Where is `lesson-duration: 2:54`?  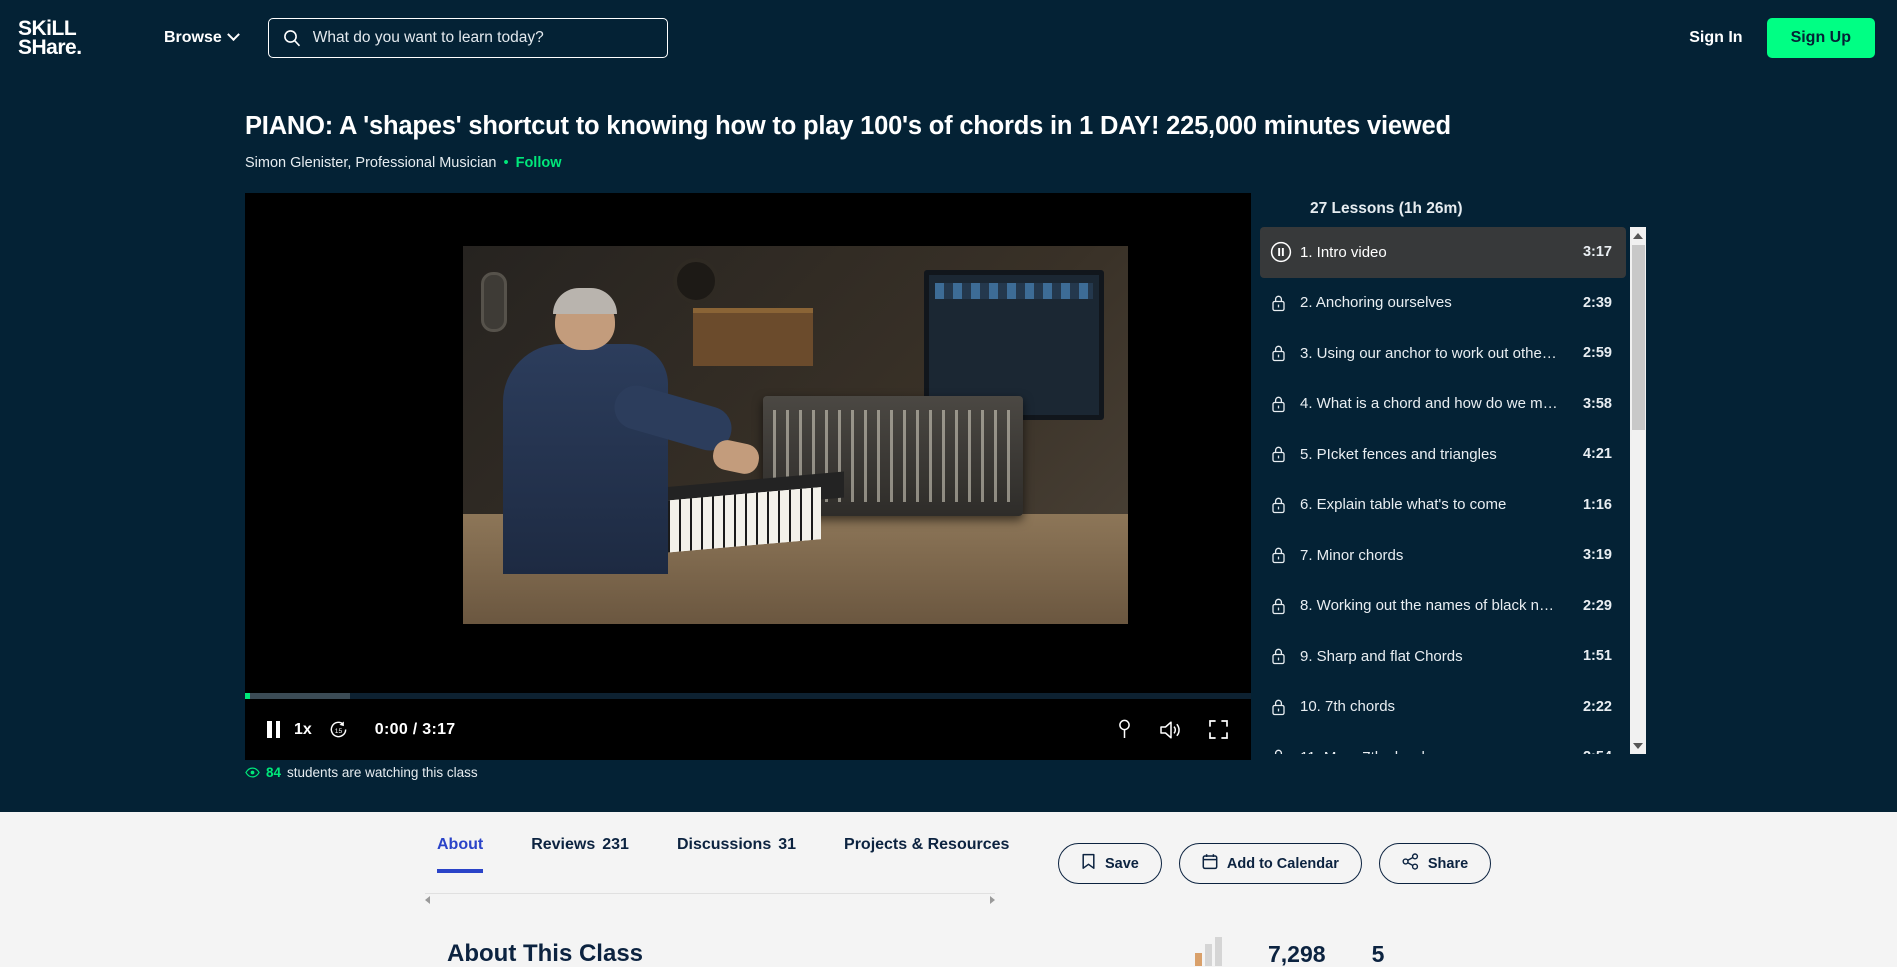
lesson-duration: 2:54 is located at coordinates (1597, 751).